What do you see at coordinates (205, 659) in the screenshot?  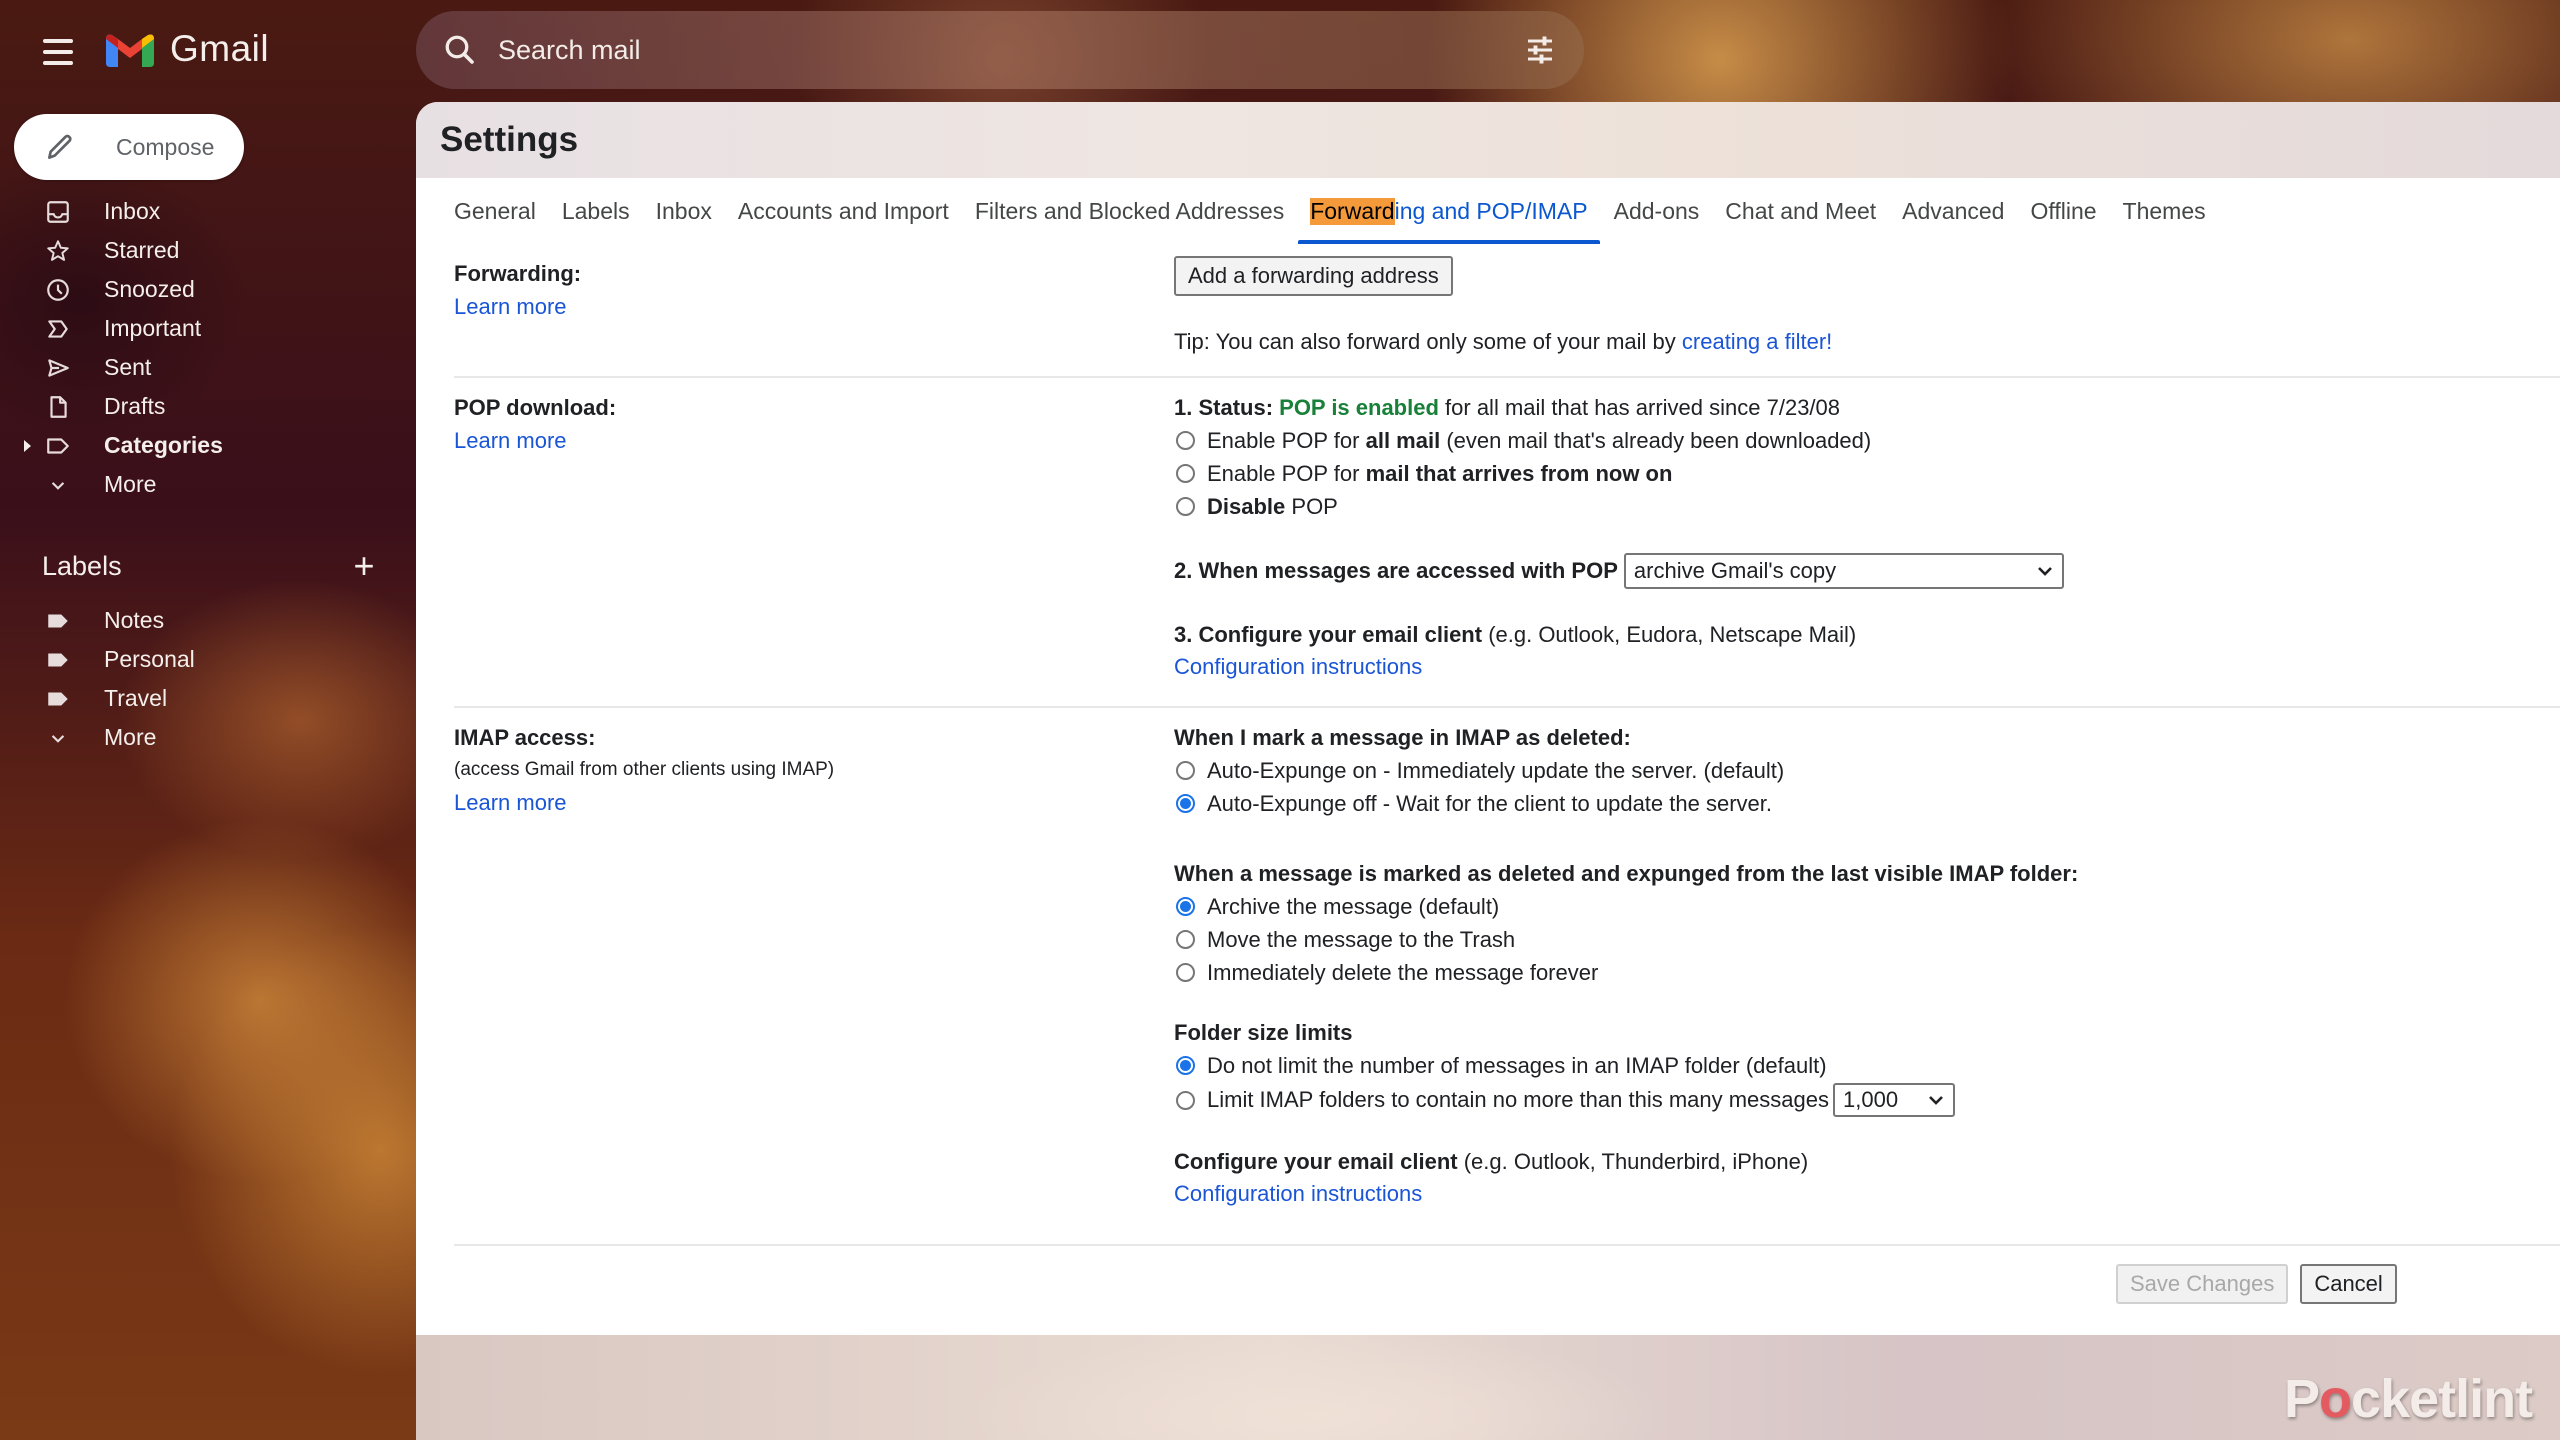 I see `label-item-personal: Personal` at bounding box center [205, 659].